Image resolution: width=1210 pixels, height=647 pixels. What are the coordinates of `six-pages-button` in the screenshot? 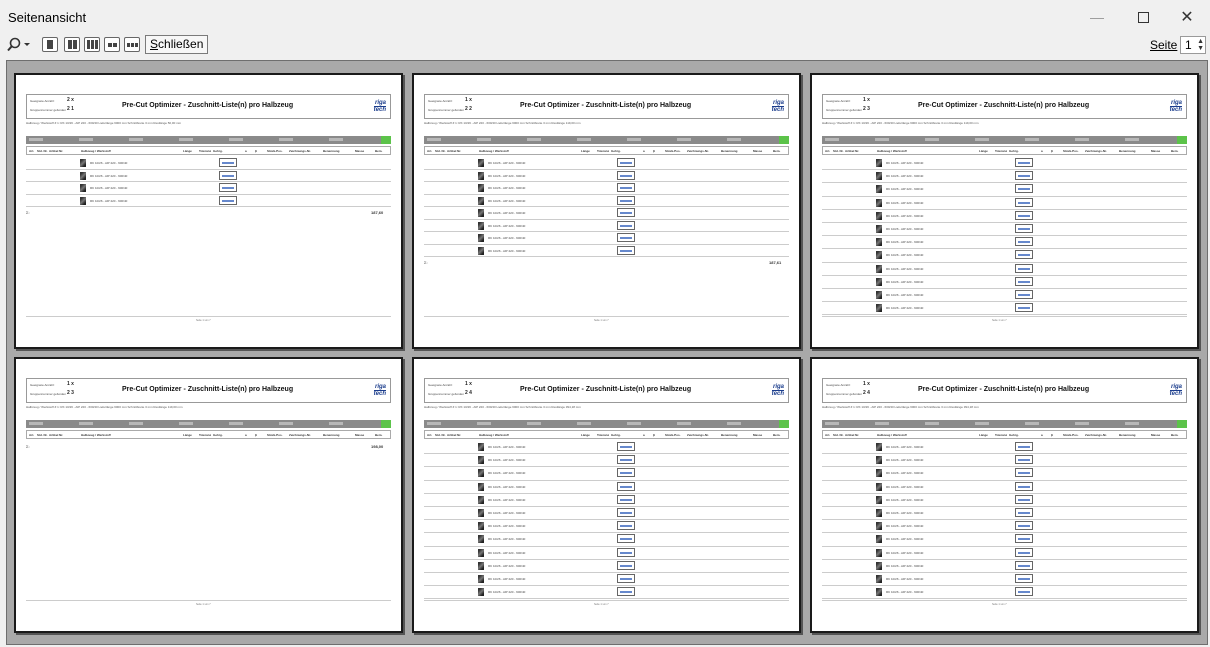 It's located at (132, 44).